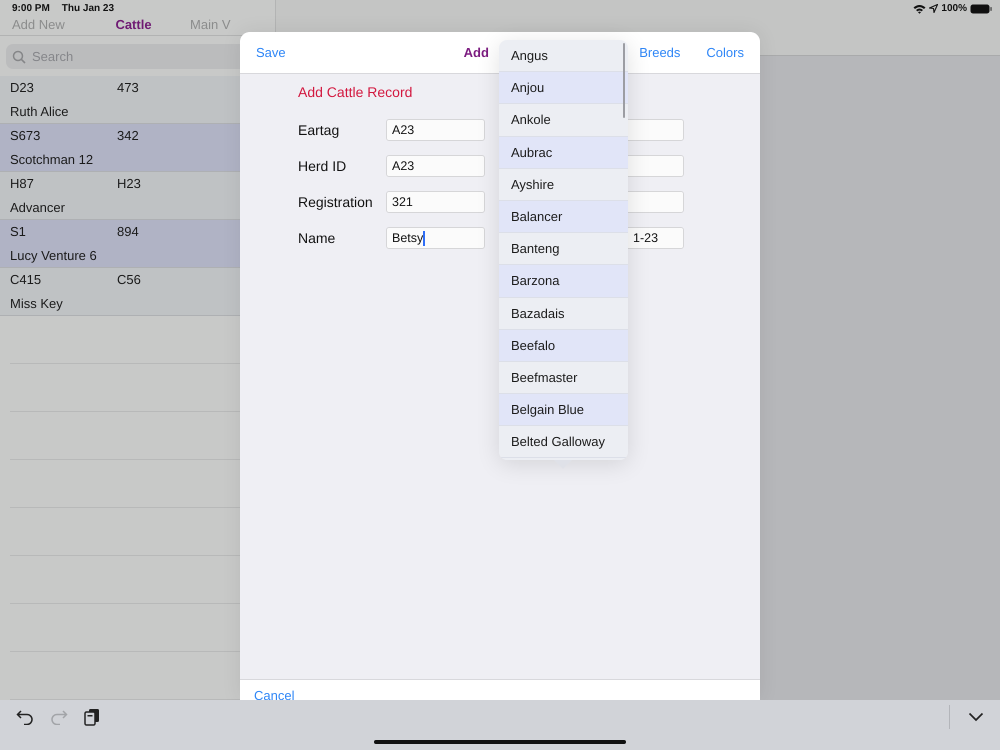 This screenshot has height=750, width=1000. What do you see at coordinates (31, 8) in the screenshot?
I see `status-time: 9:00 PM` at bounding box center [31, 8].